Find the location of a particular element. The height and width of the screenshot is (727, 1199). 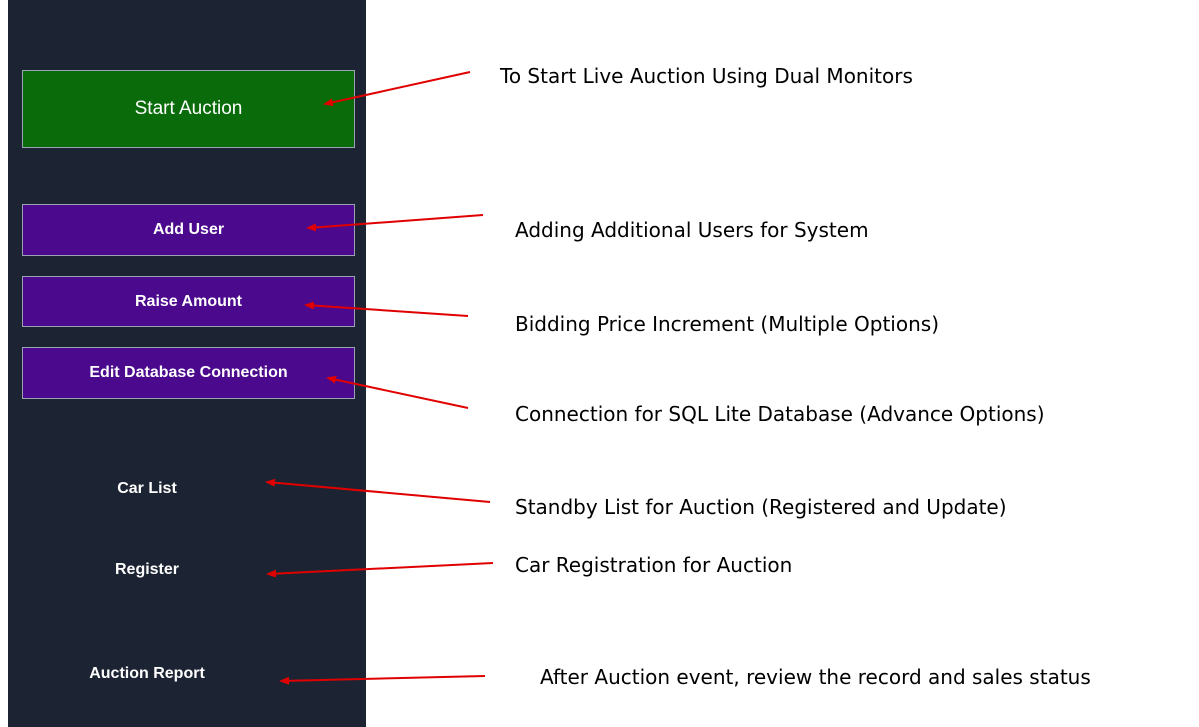

edit-database-connection-button: Edit Database Connection is located at coordinates (188, 373).